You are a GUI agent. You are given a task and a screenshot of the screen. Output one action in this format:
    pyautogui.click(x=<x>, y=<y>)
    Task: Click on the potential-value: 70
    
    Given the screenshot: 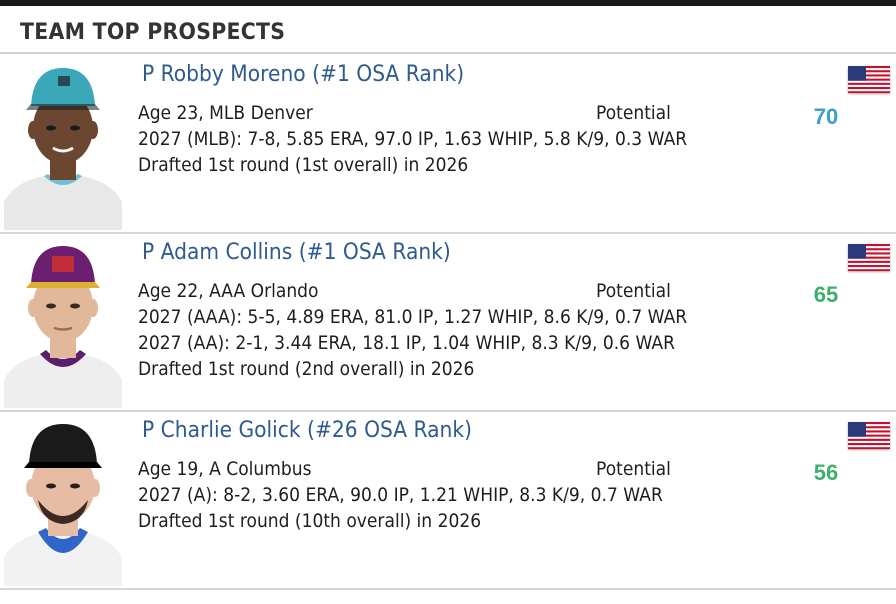 What is the action you would take?
    pyautogui.click(x=826, y=116)
    